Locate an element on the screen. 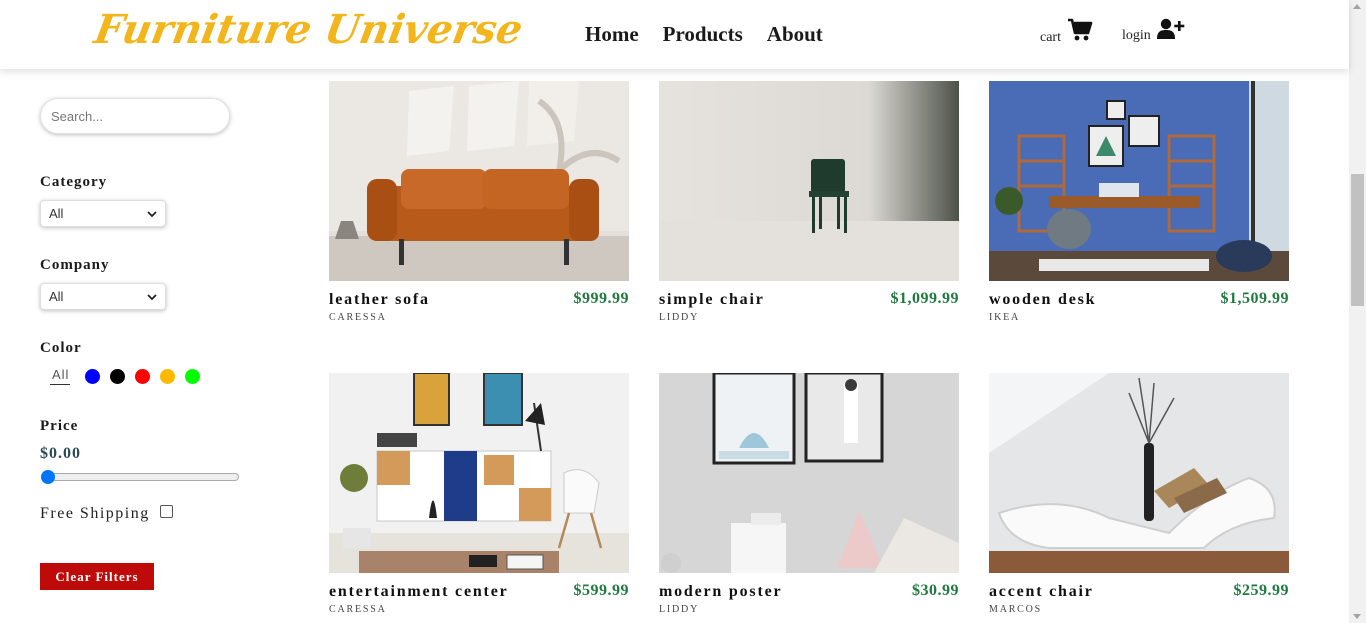  login-button: login is located at coordinates (1153, 31).